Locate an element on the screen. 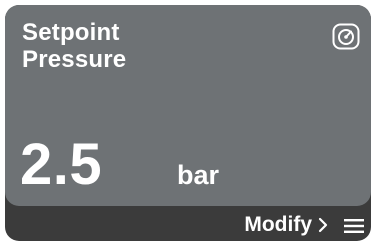 The height and width of the screenshot is (241, 376). chevron-right-icon is located at coordinates (323, 225).